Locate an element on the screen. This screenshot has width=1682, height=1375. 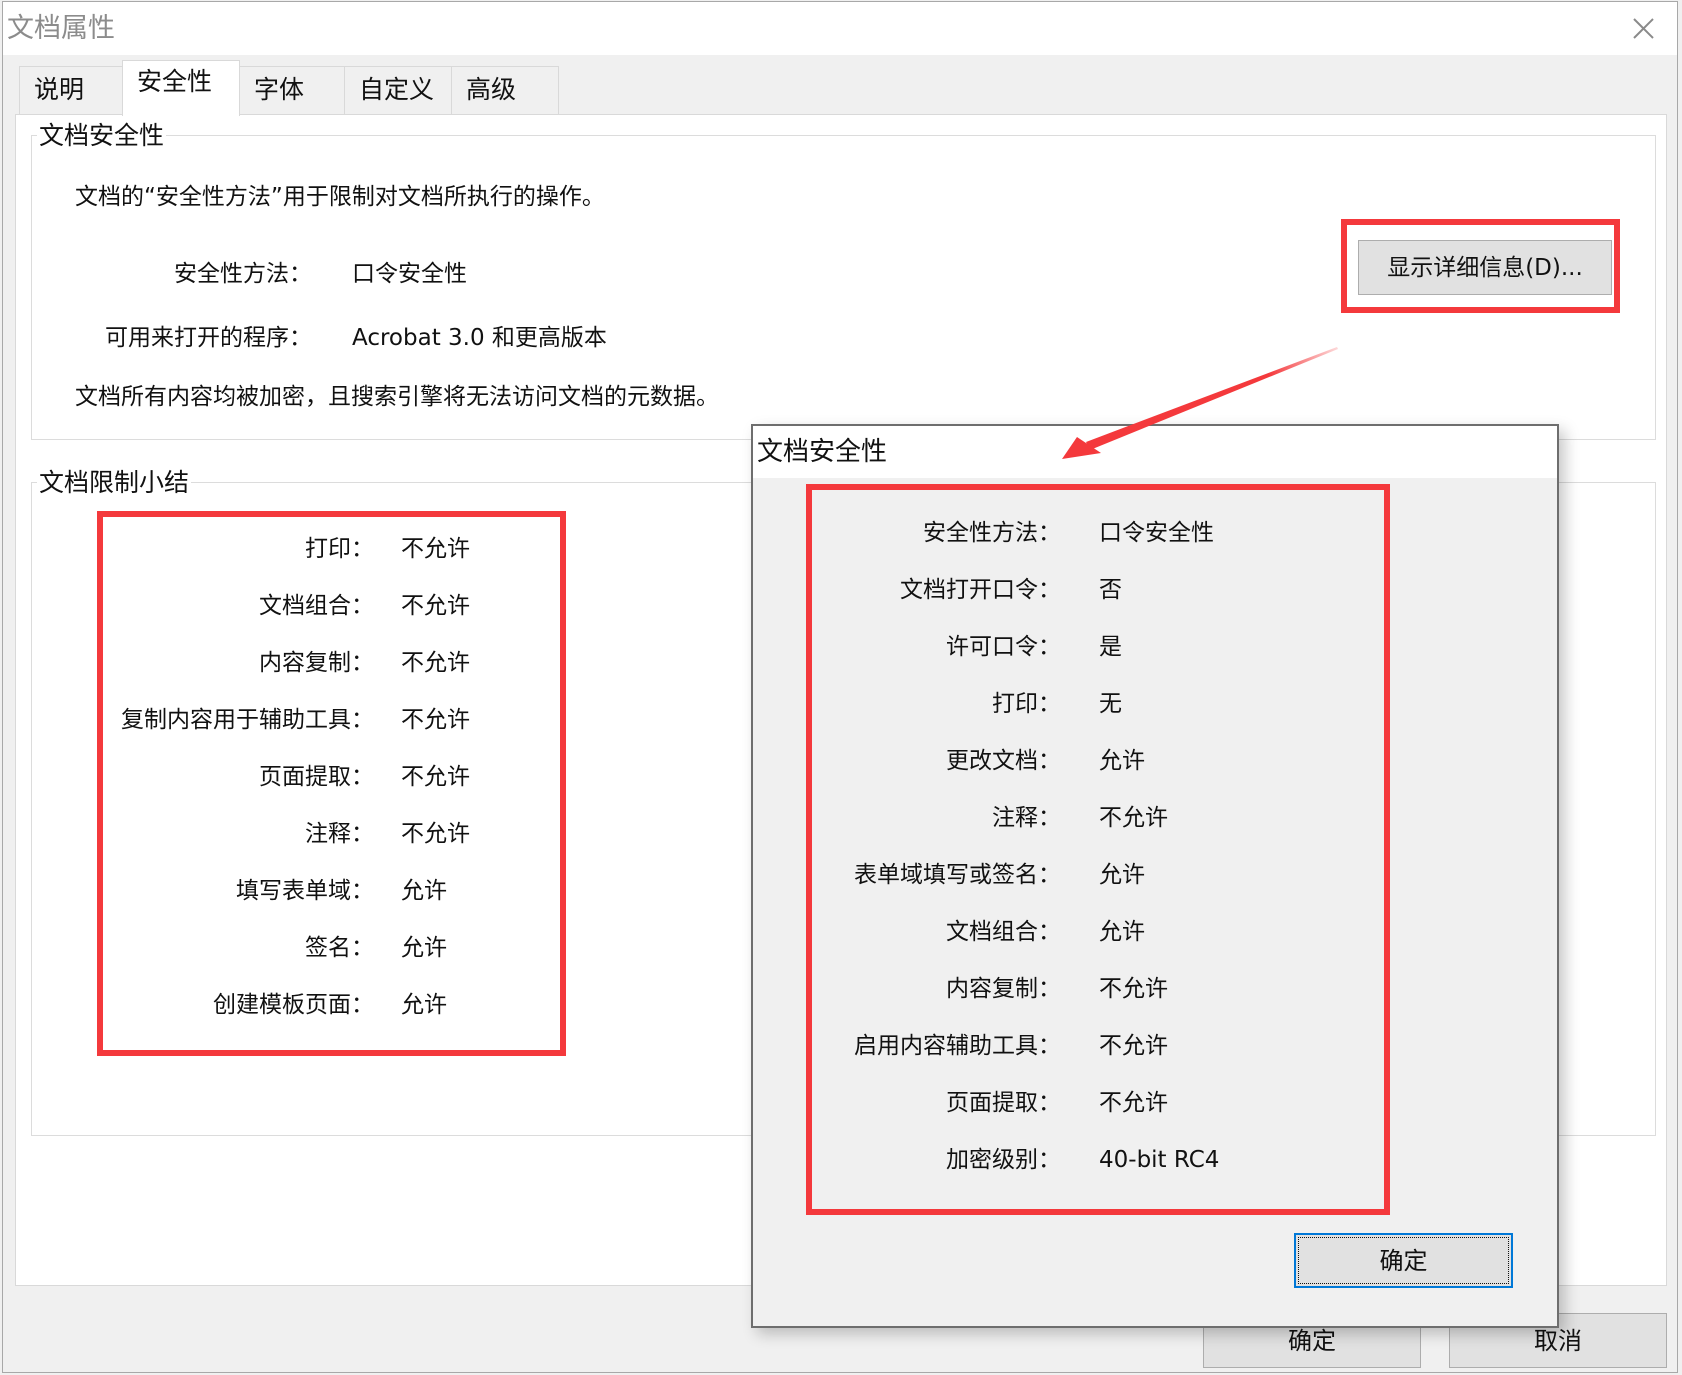
tab-label: 安全性 is located at coordinates (175, 81).